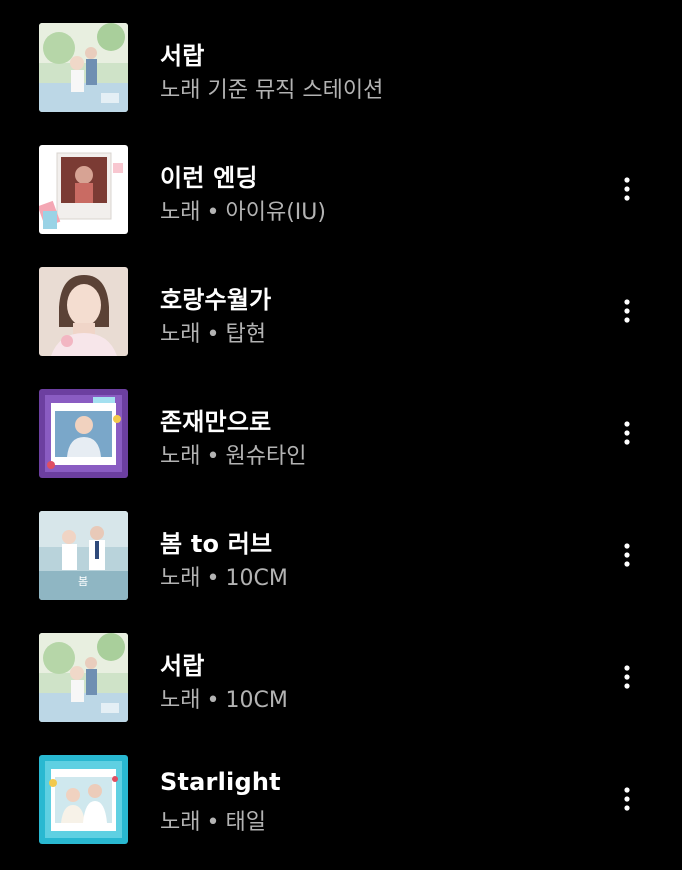 The height and width of the screenshot is (870, 682). Describe the element at coordinates (341, 183) in the screenshot. I see `list-item: 이런 엔딩 노래 • 아이유(IU)` at that location.